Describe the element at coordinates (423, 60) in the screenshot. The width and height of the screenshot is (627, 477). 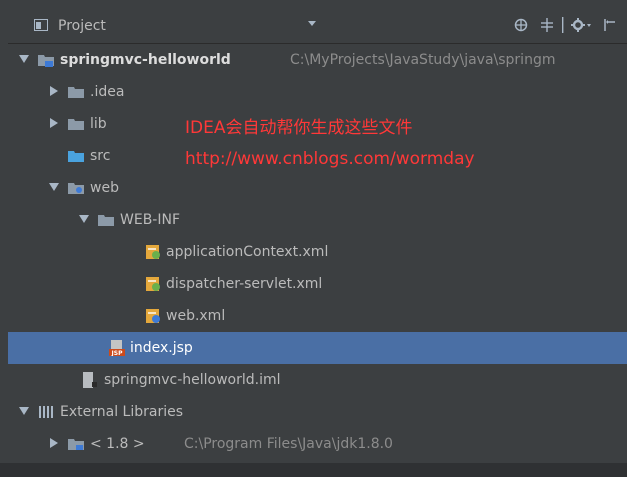
I see `tree-item-path: C:\MyProjects\JavaStudy\java\springm` at that location.